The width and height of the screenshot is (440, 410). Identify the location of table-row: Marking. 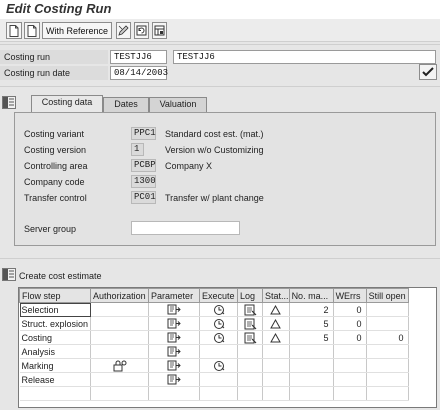
(214, 365).